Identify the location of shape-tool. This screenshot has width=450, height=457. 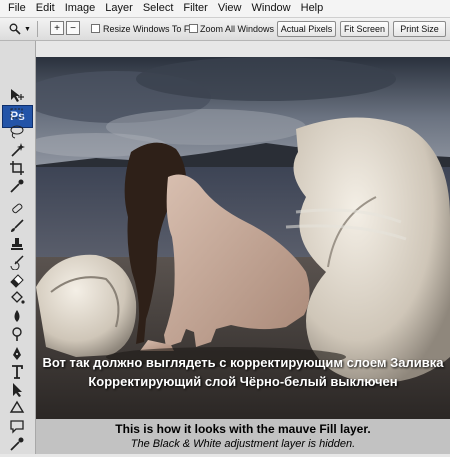
(19, 409).